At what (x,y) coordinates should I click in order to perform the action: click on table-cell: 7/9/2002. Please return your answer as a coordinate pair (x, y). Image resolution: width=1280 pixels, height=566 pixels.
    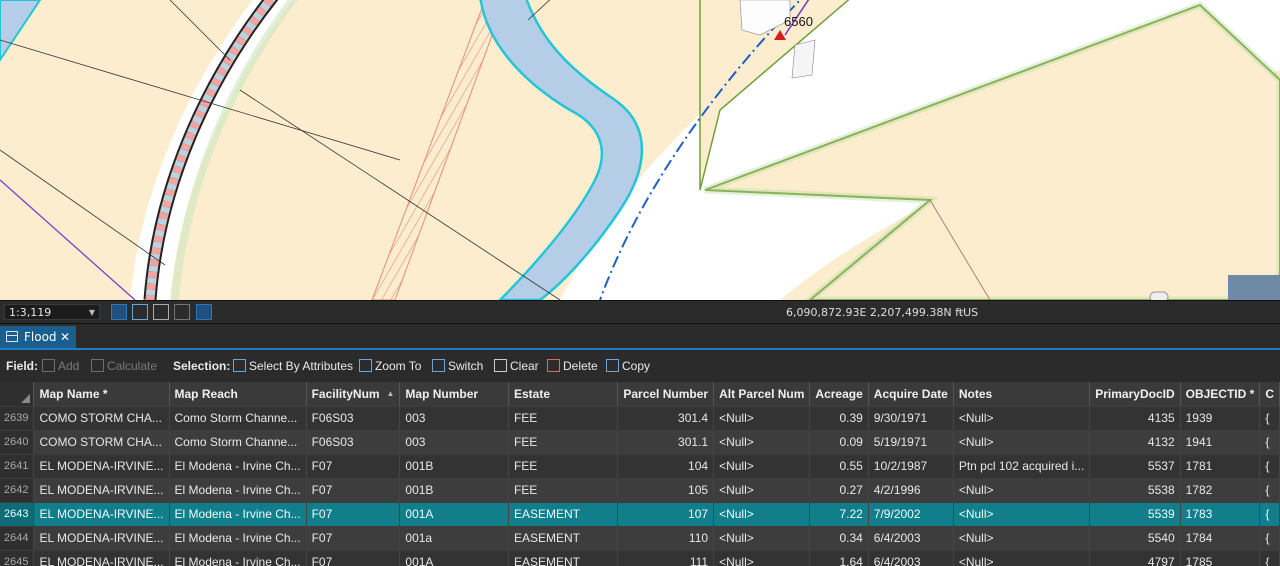
    Looking at the image, I should click on (911, 514).